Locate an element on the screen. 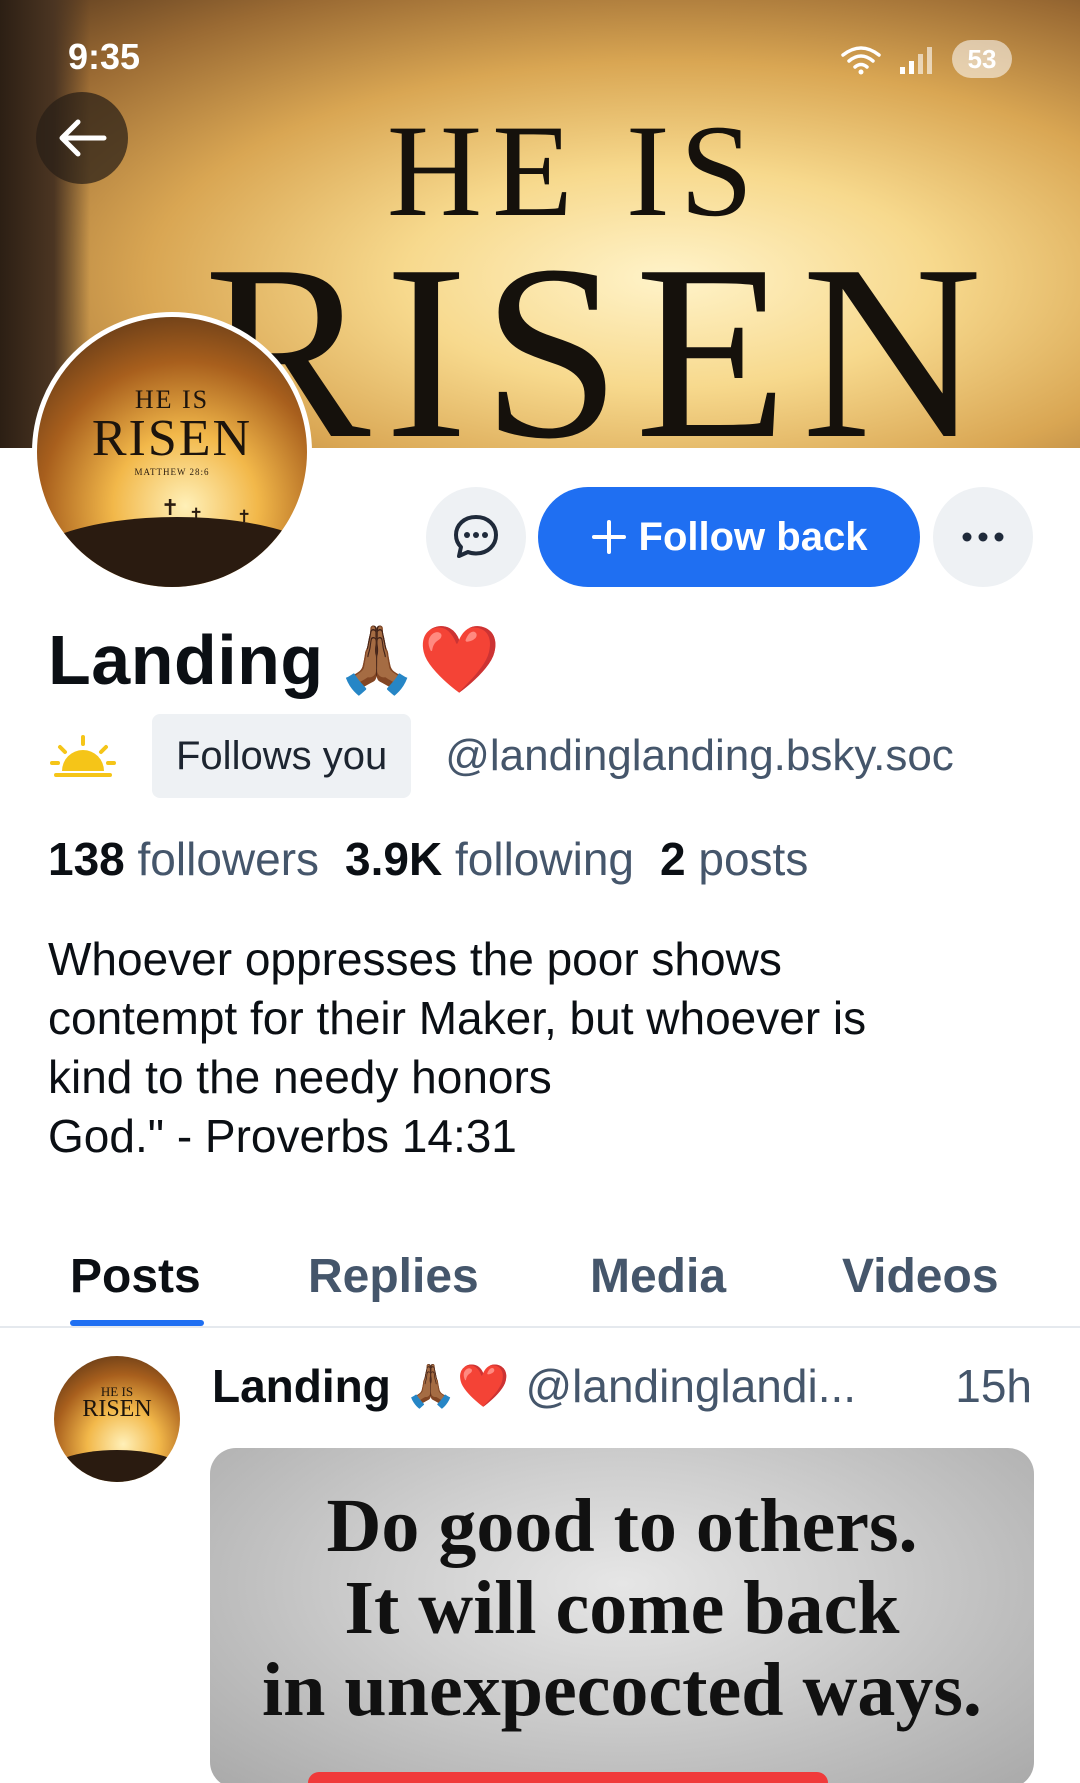 Image resolution: width=1080 pixels, height=1783 pixels. followers-label: followers is located at coordinates (228, 859).